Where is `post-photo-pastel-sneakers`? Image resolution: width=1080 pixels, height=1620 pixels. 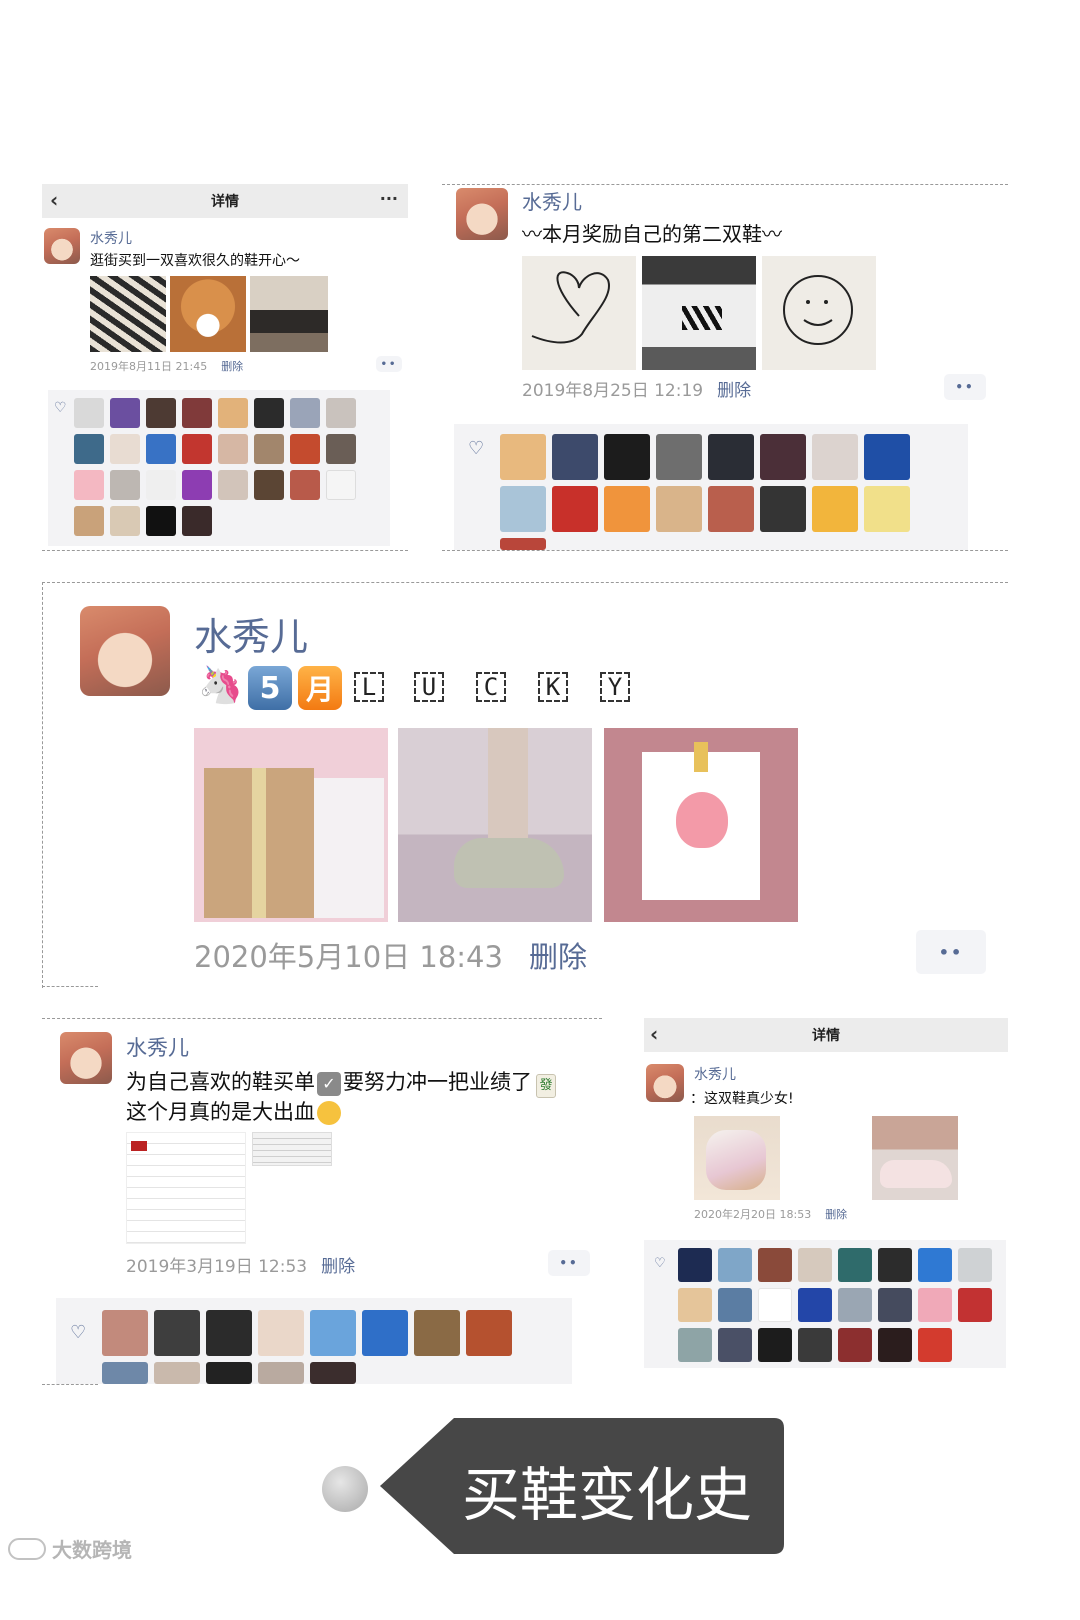
post-photo-pastel-sneakers is located at coordinates (737, 1158).